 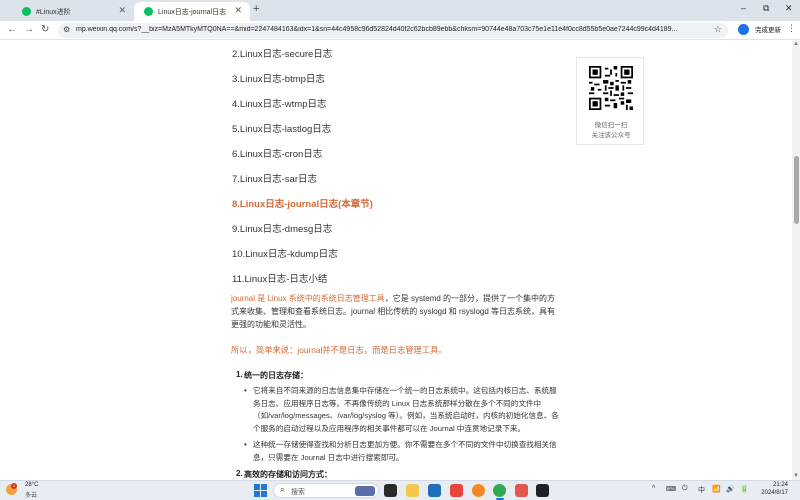 I want to click on reload-icon: ↻, so click(x=45, y=29).